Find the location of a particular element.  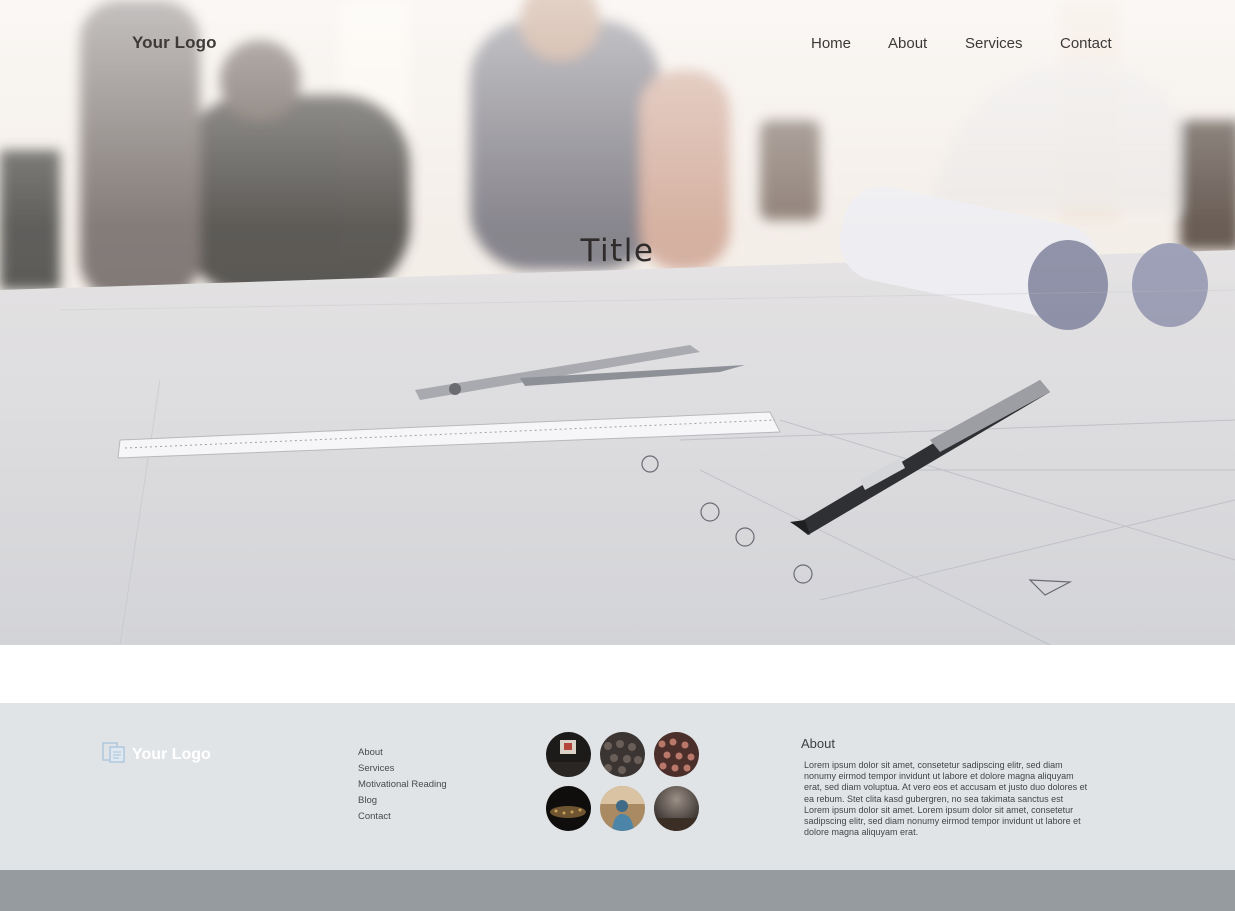

gallery-thumb-presentation is located at coordinates (568, 754).